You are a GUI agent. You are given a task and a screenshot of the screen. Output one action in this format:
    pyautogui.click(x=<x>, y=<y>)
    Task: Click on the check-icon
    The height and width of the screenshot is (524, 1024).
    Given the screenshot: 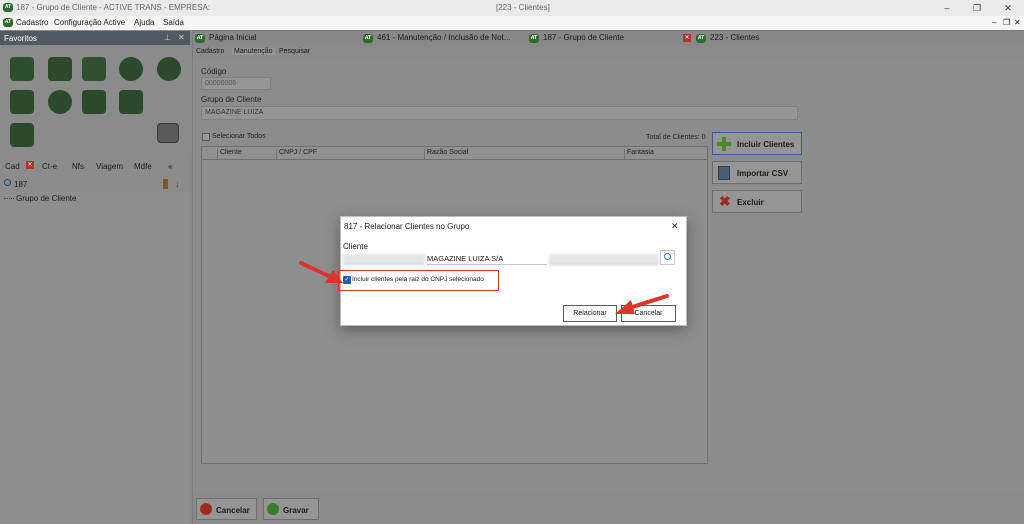 What is the action you would take?
    pyautogui.click(x=273, y=509)
    